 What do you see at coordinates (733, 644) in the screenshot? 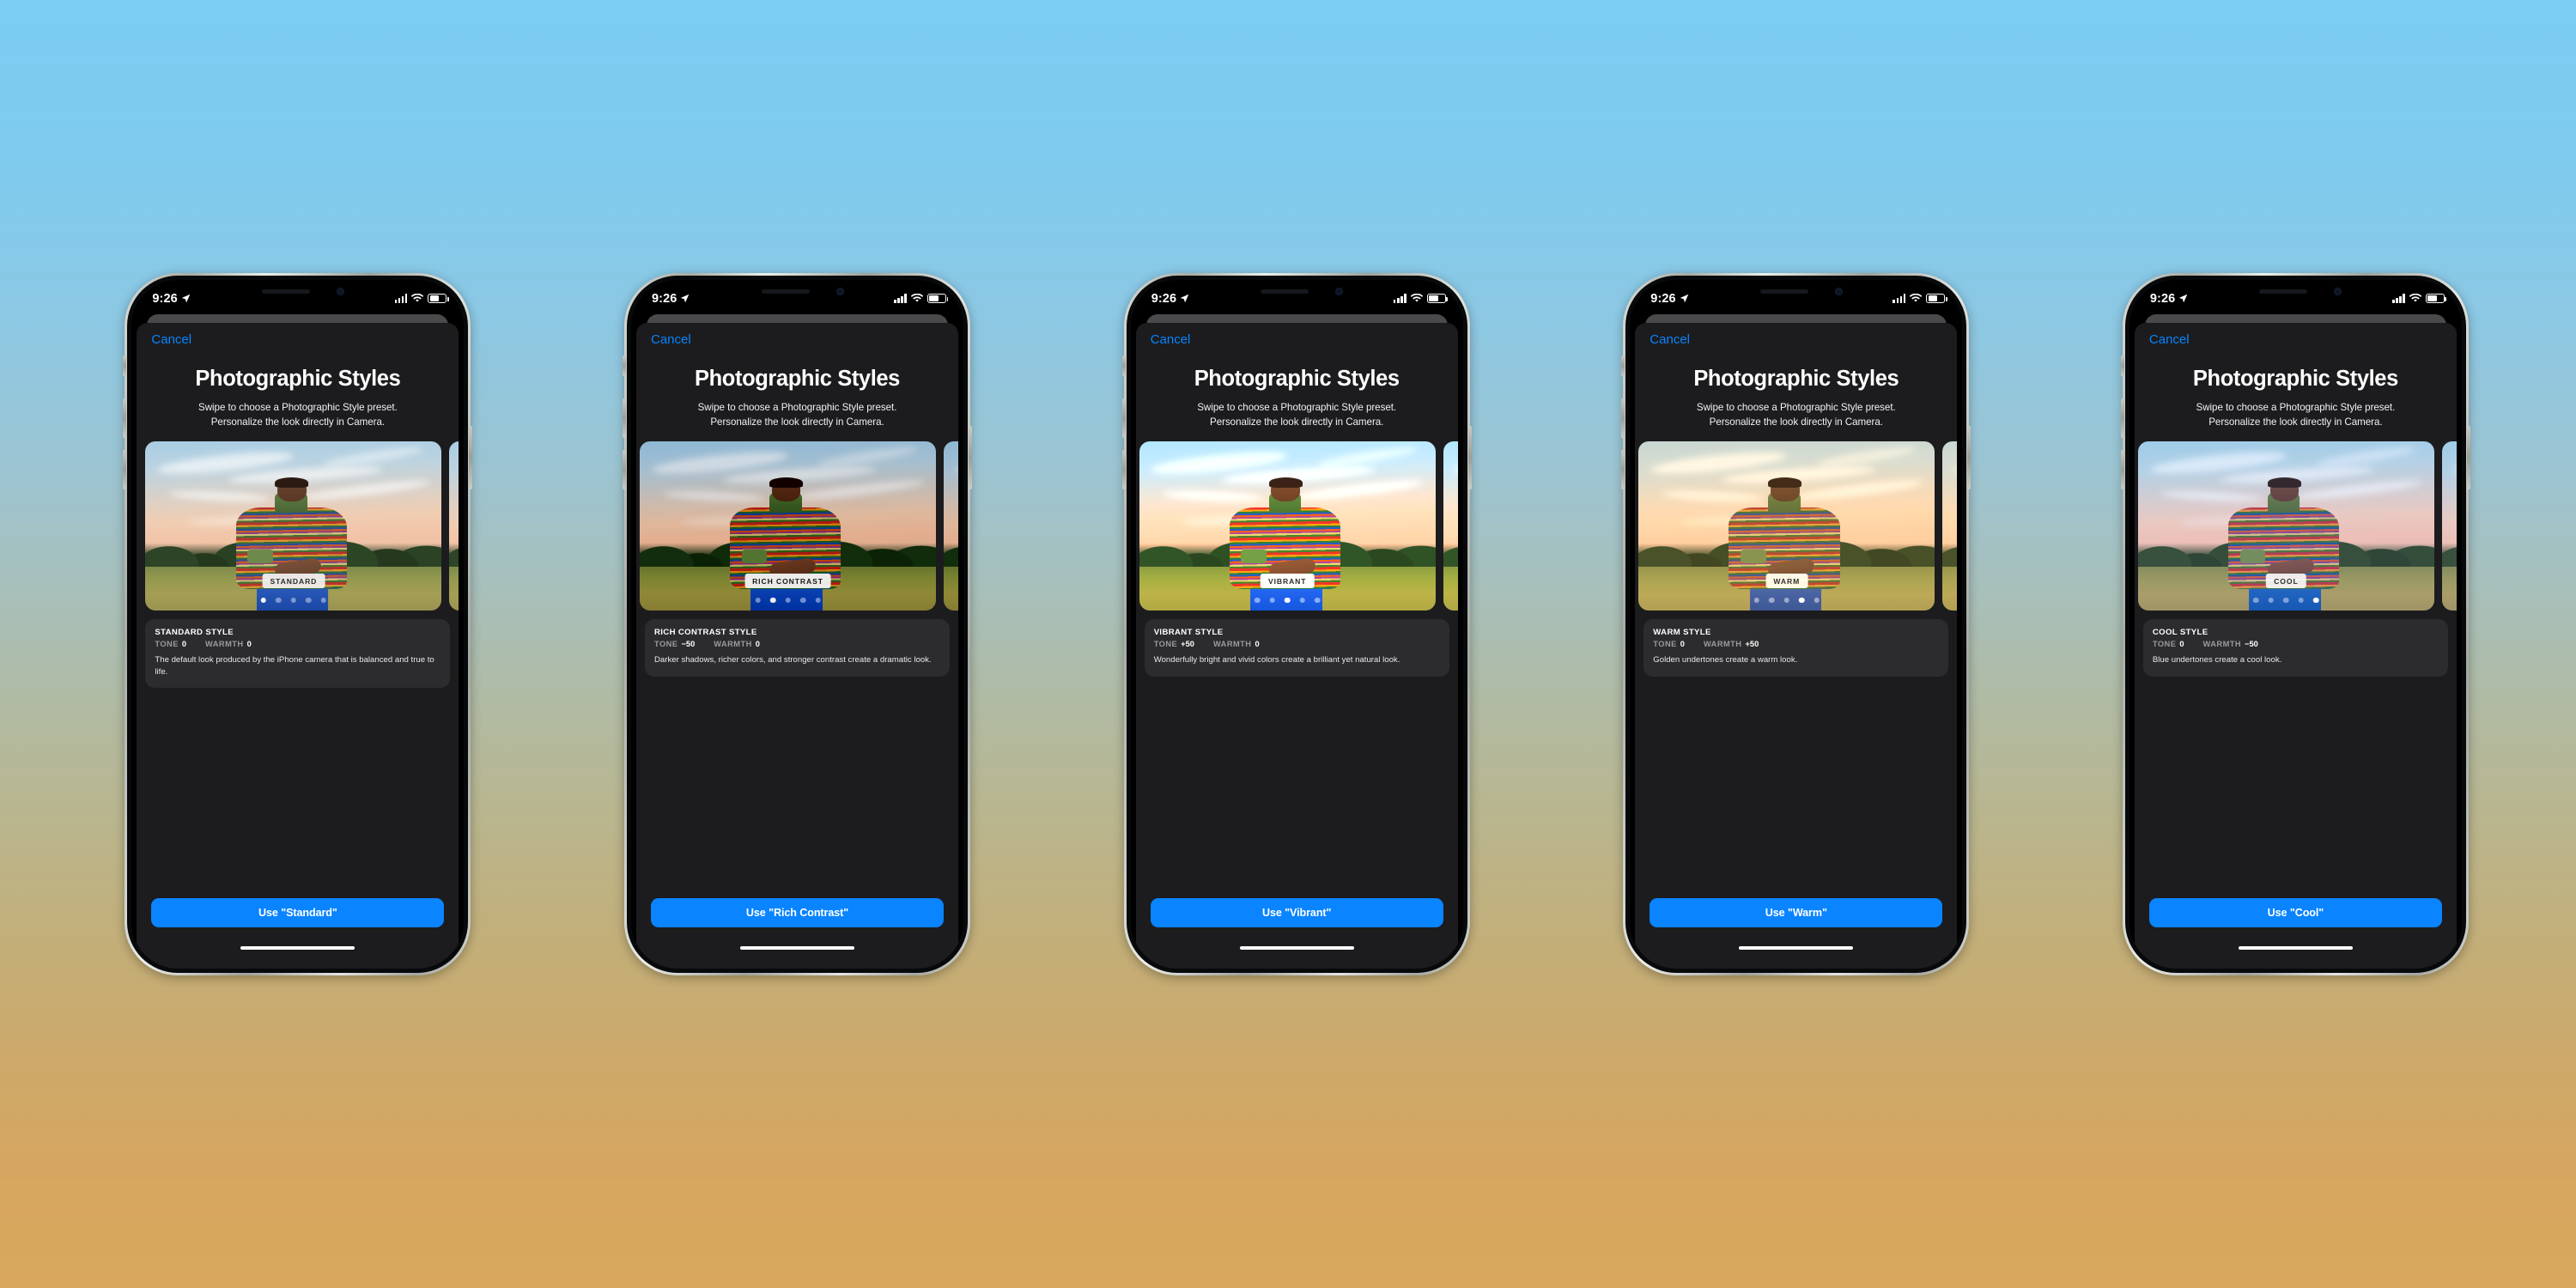
I see `warmth-label: WARMTH` at bounding box center [733, 644].